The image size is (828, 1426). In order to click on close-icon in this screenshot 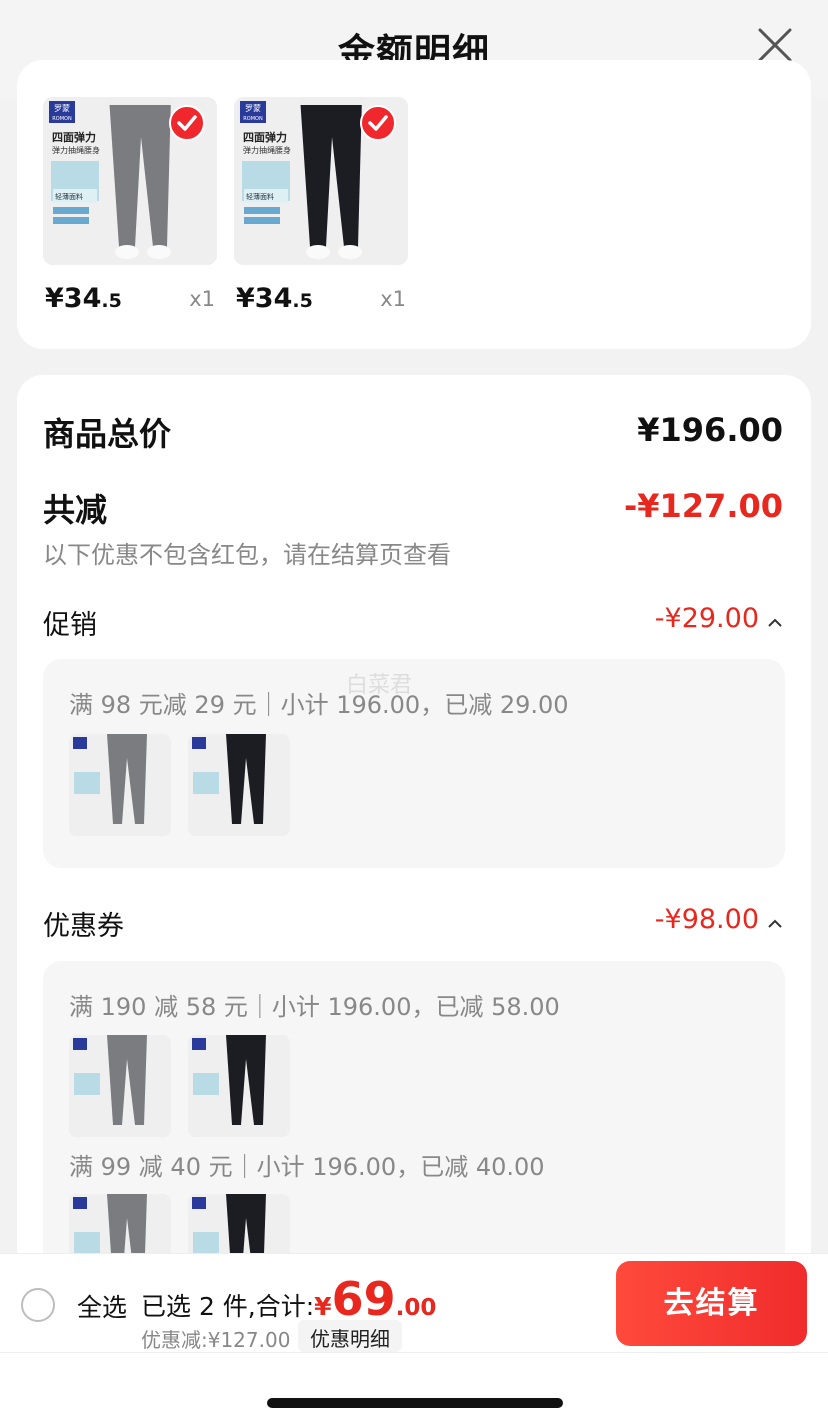, I will do `click(775, 45)`.